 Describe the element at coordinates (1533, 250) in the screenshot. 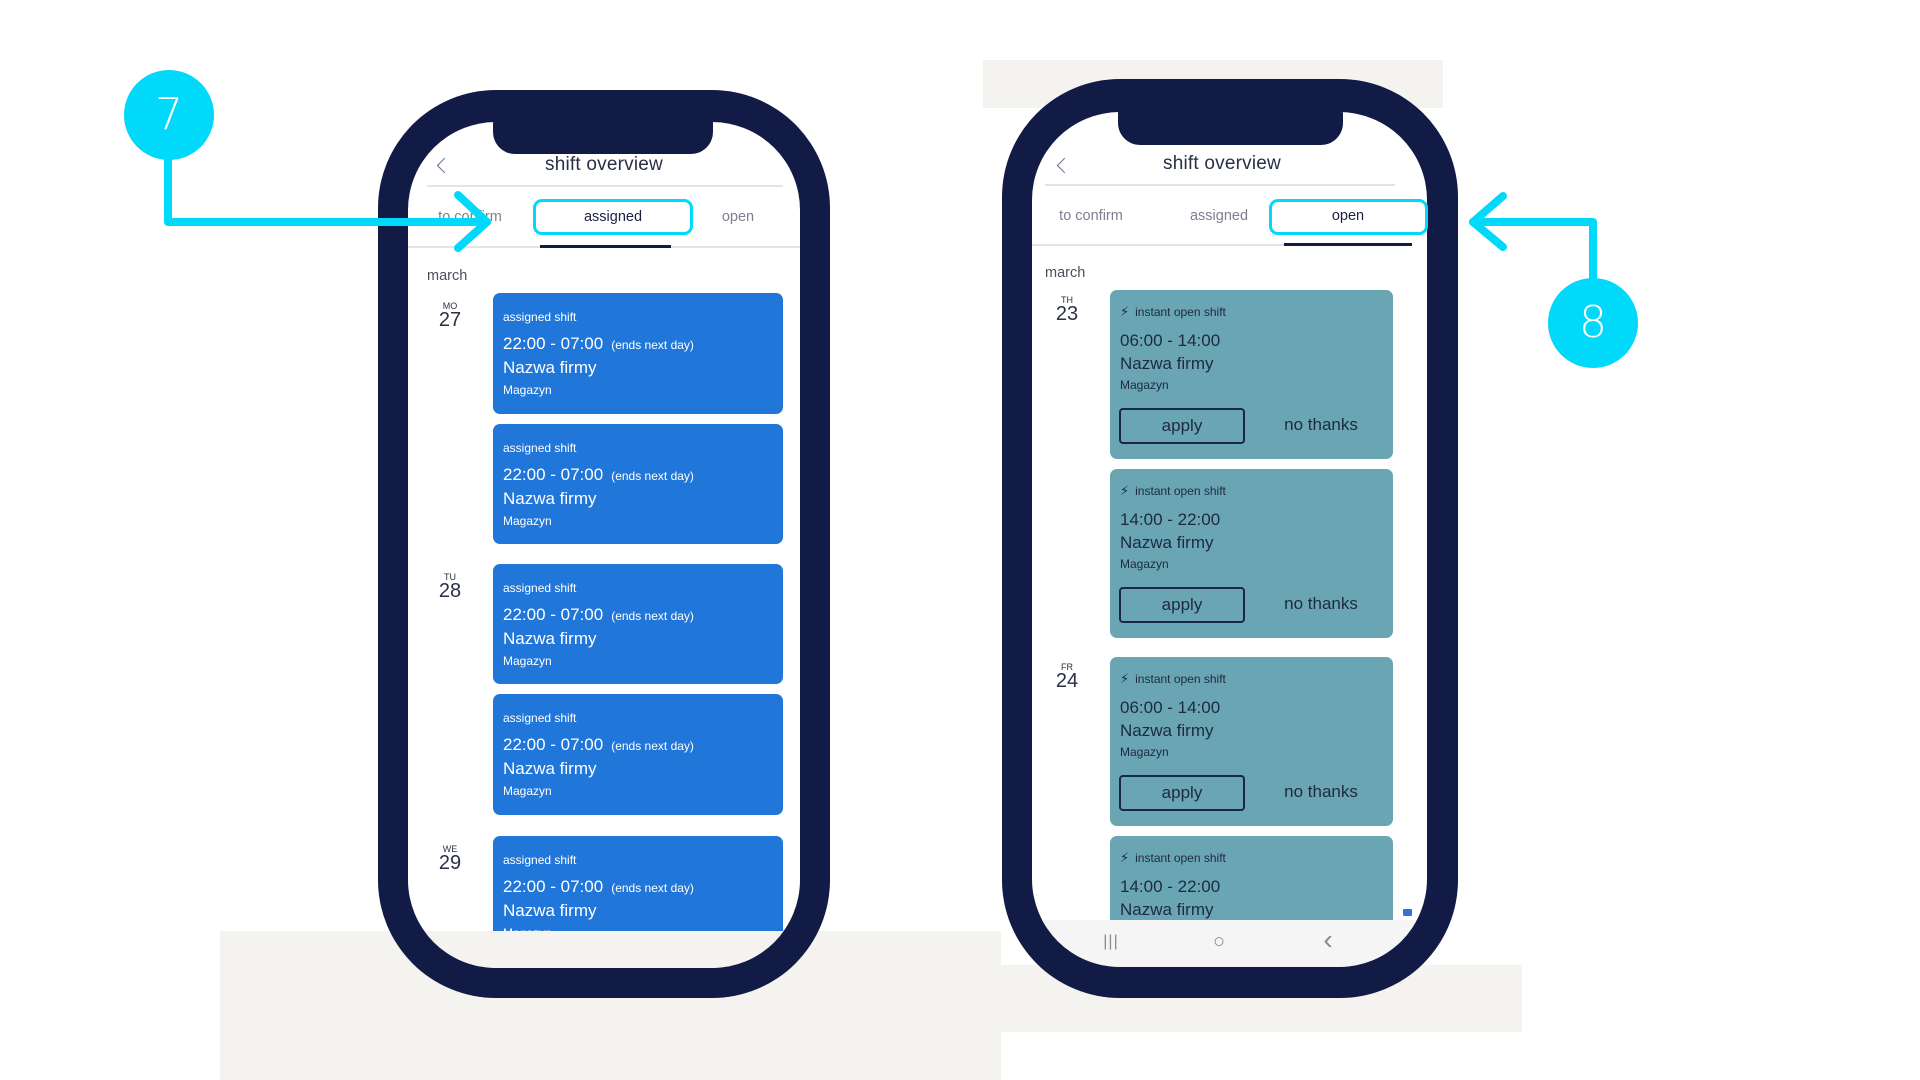

I see `arrow-8-line` at that location.